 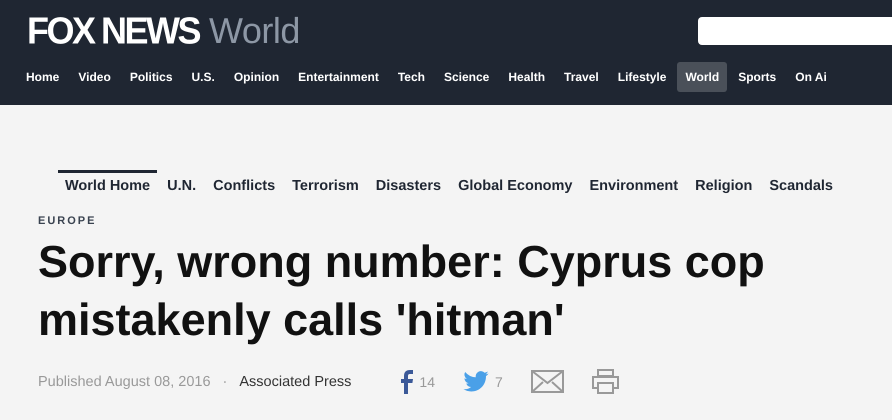 What do you see at coordinates (254, 31) in the screenshot?
I see `section-title: World` at bounding box center [254, 31].